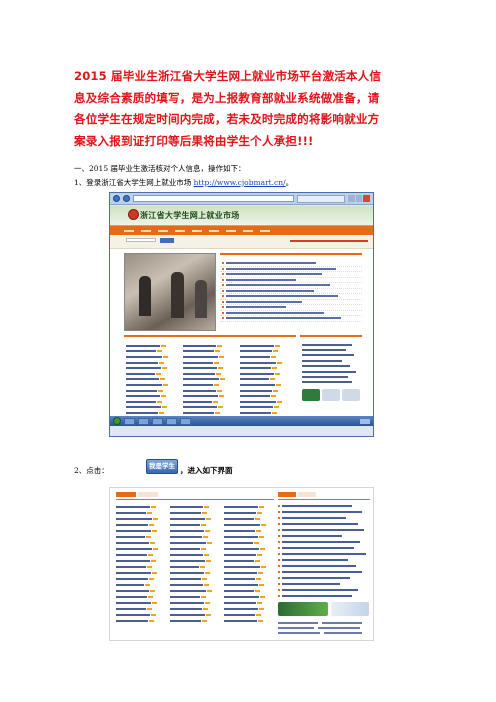 This screenshot has width=496, height=702. What do you see at coordinates (321, 198) in the screenshot?
I see `browser-tab` at bounding box center [321, 198].